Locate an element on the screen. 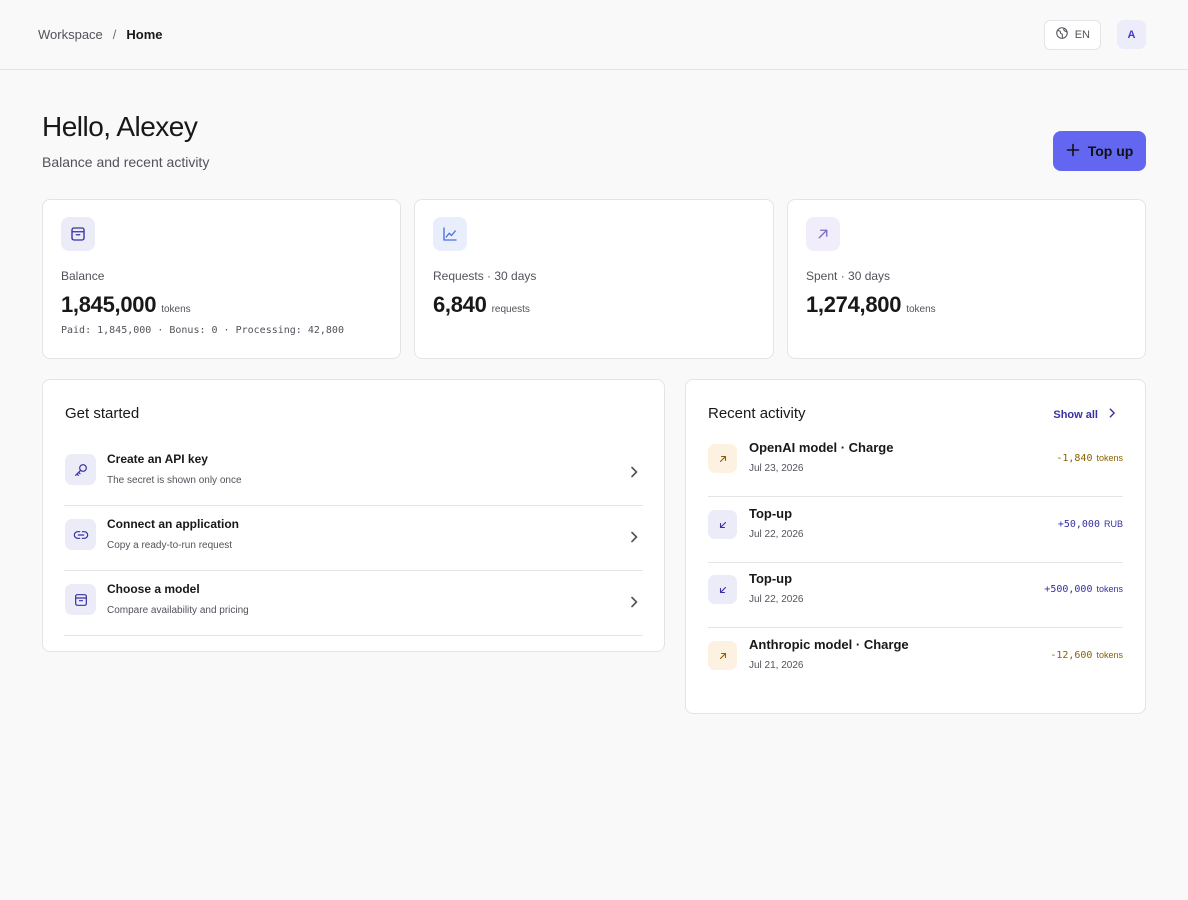 The width and height of the screenshot is (1188, 900). top-up-button: Top up is located at coordinates (1099, 151).